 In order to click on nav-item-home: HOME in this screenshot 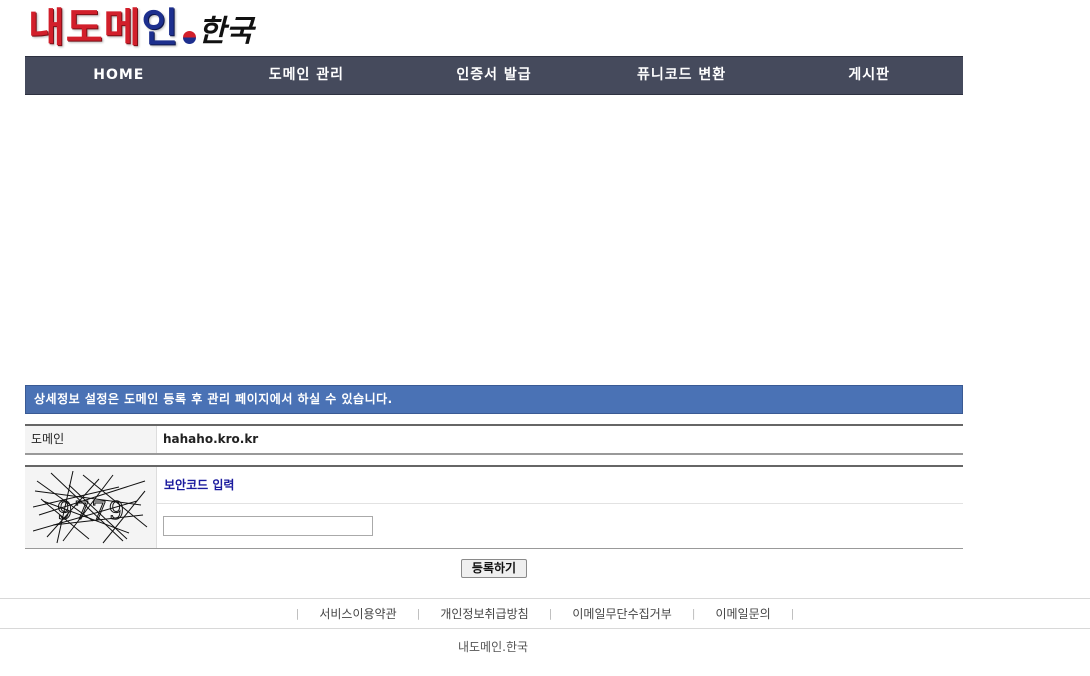, I will do `click(119, 75)`.